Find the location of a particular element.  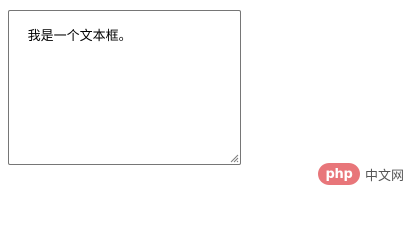

php-logo-text: php is located at coordinates (339, 174).